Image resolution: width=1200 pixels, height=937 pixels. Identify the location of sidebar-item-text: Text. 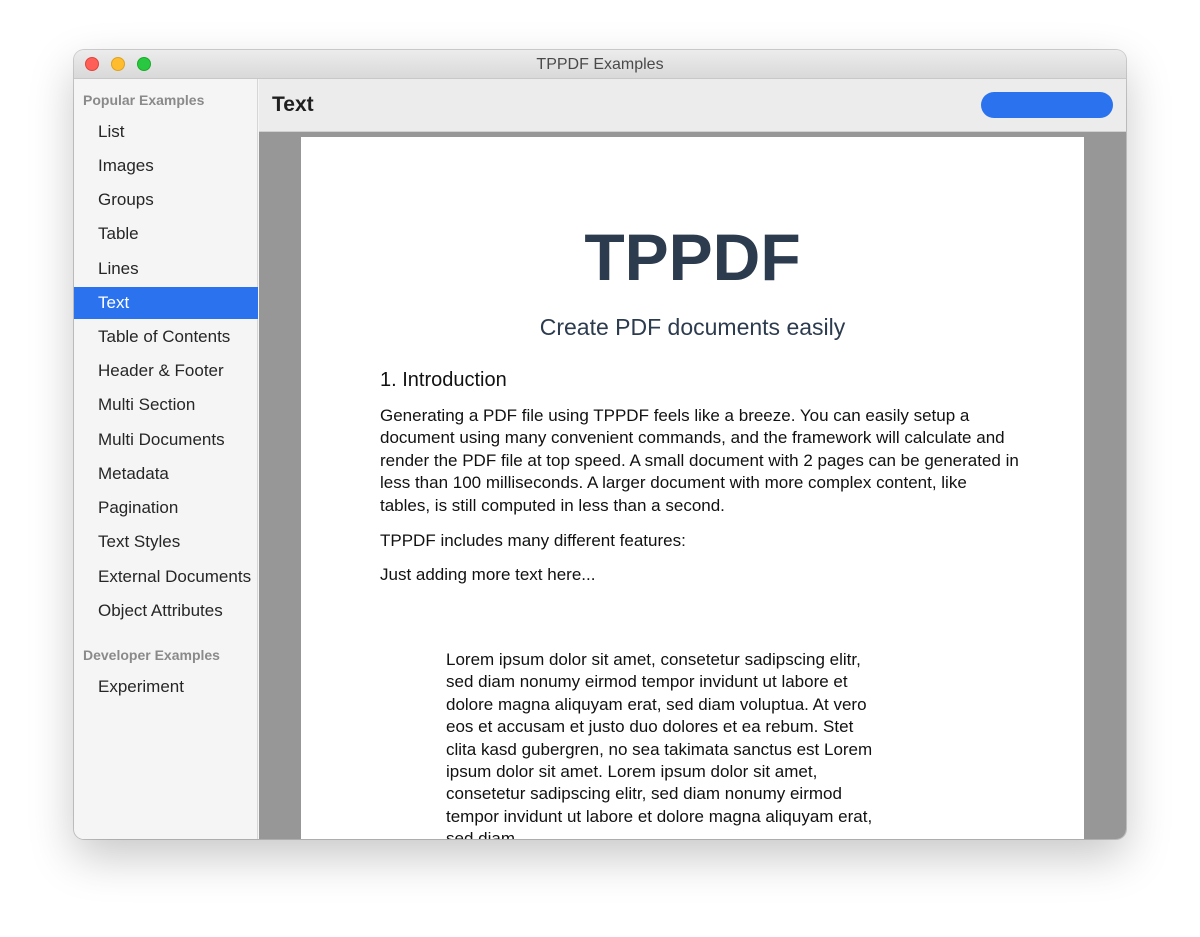
(166, 303).